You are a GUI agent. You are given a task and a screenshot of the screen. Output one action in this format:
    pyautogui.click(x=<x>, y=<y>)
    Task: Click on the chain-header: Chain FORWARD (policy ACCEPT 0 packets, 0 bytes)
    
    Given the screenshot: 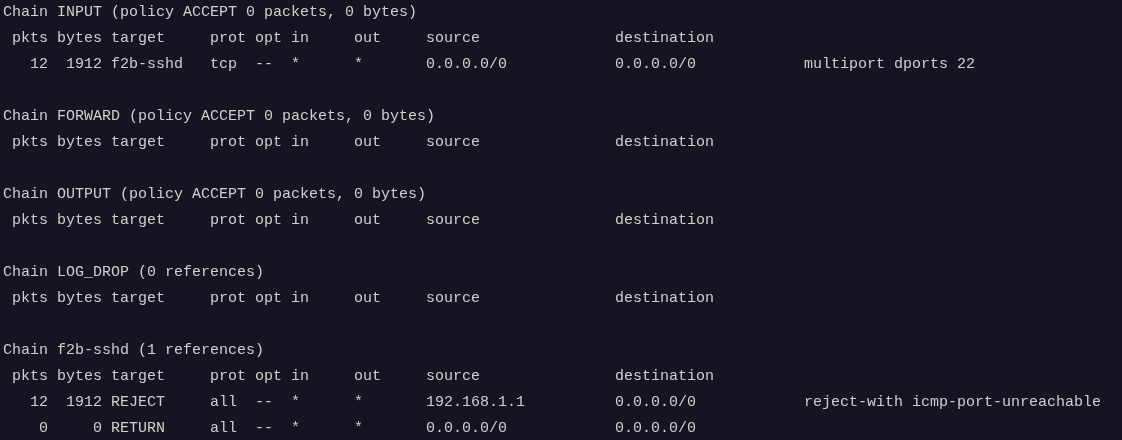 What is the action you would take?
    pyautogui.click(x=219, y=116)
    